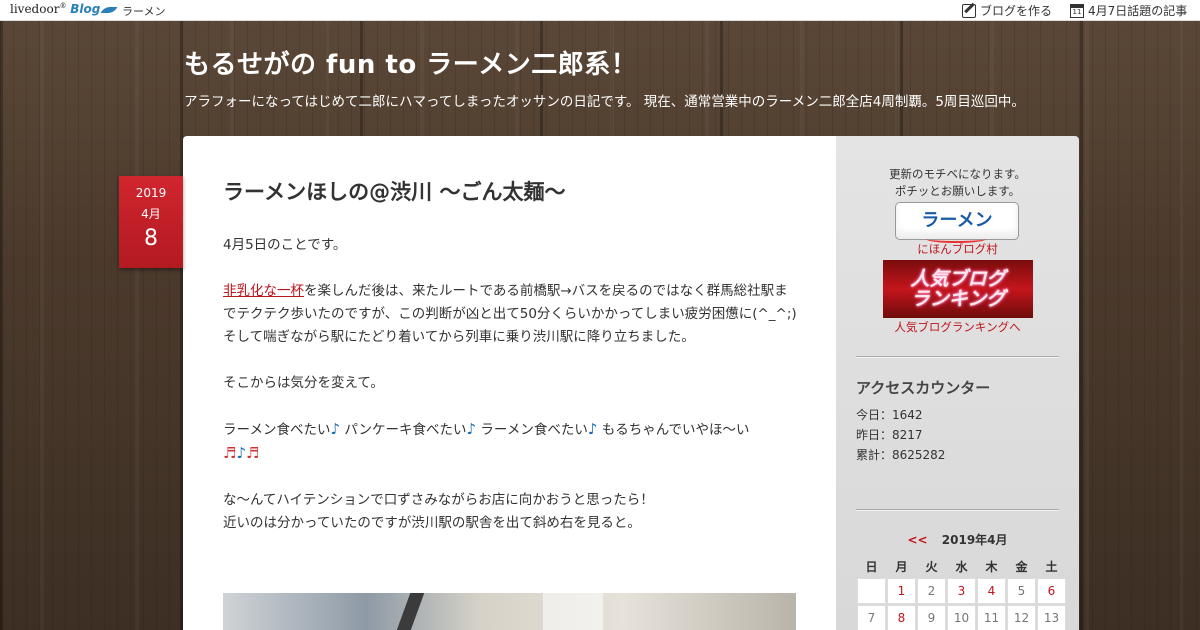  Describe the element at coordinates (64, 9) in the screenshot. I see `livedoor-blog-logo: livedoor® Blog` at that location.